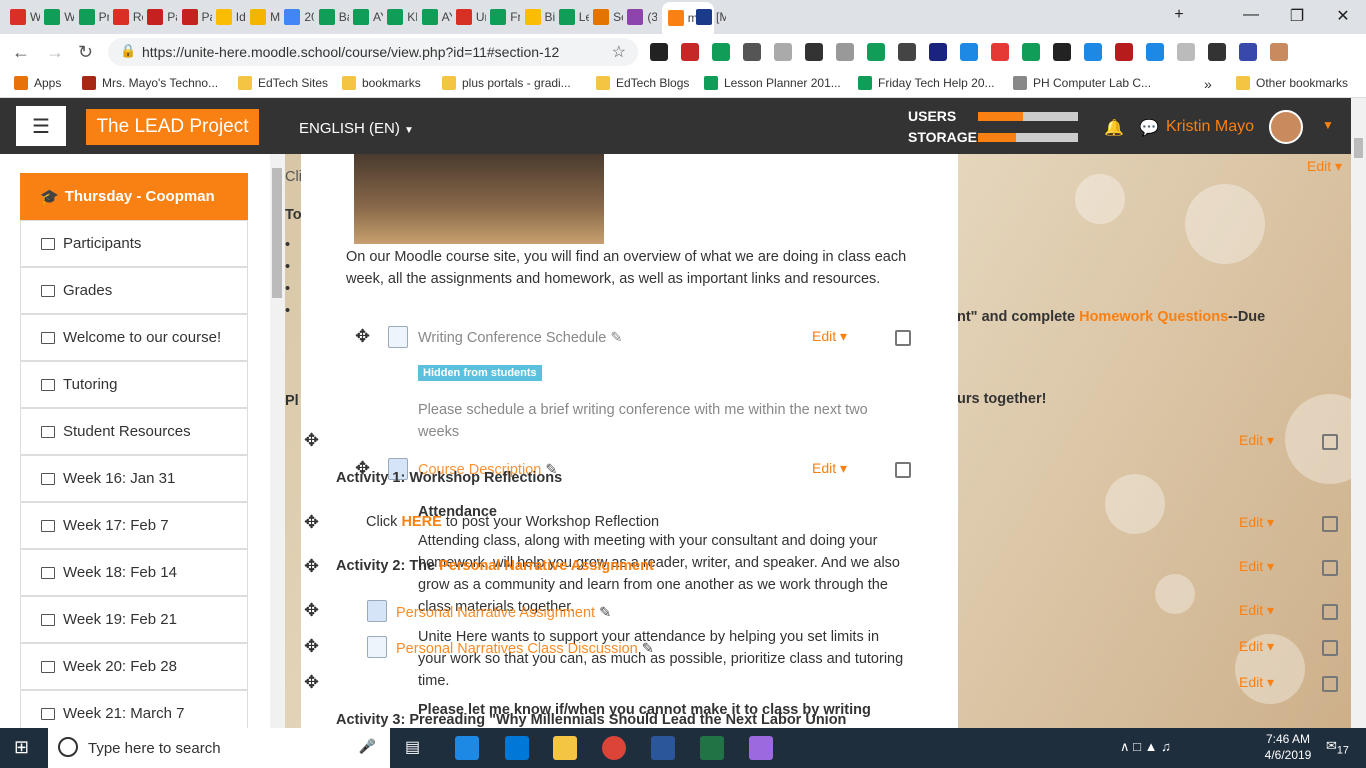 The height and width of the screenshot is (768, 1366). Describe the element at coordinates (1210, 127) in the screenshot. I see `user-name: Kristin Mayo` at that location.